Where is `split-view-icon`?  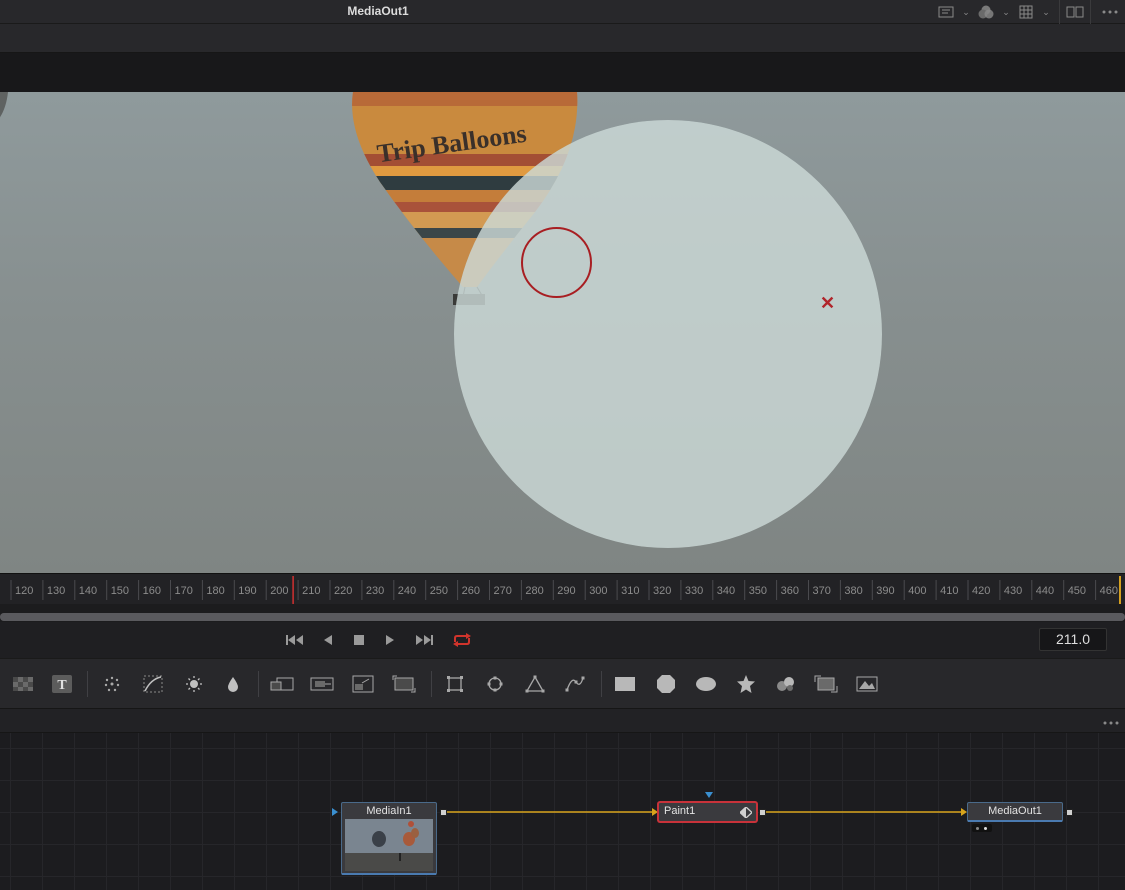
split-view-icon is located at coordinates (1075, 12).